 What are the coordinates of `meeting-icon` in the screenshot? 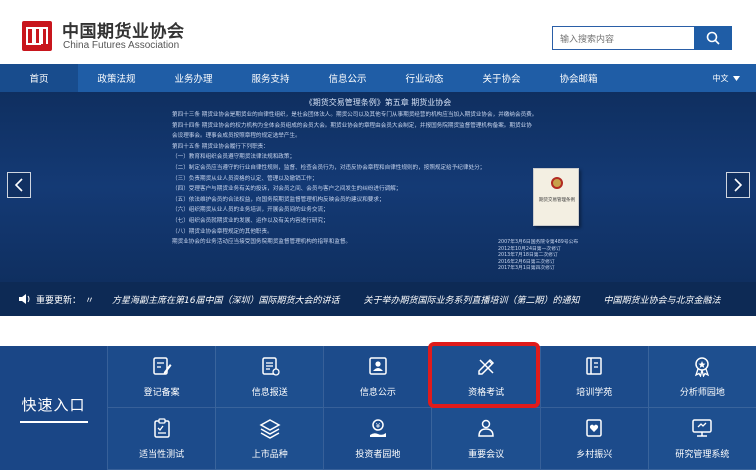 It's located at (486, 428).